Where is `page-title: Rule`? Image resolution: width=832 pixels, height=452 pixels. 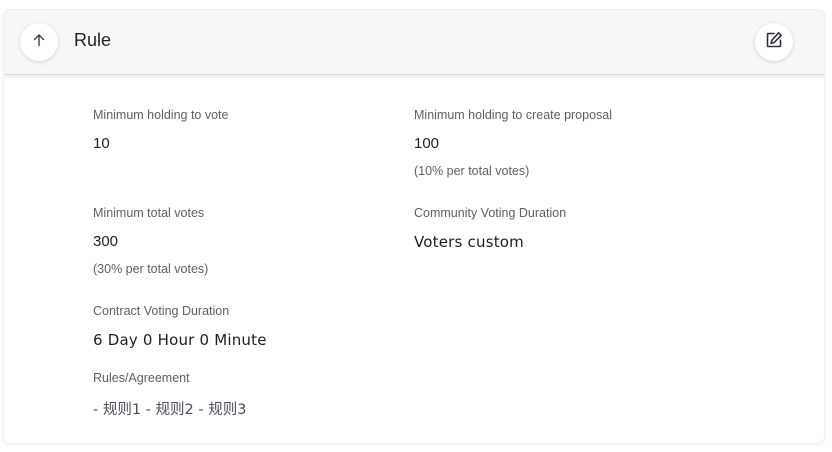
page-title: Rule is located at coordinates (93, 40).